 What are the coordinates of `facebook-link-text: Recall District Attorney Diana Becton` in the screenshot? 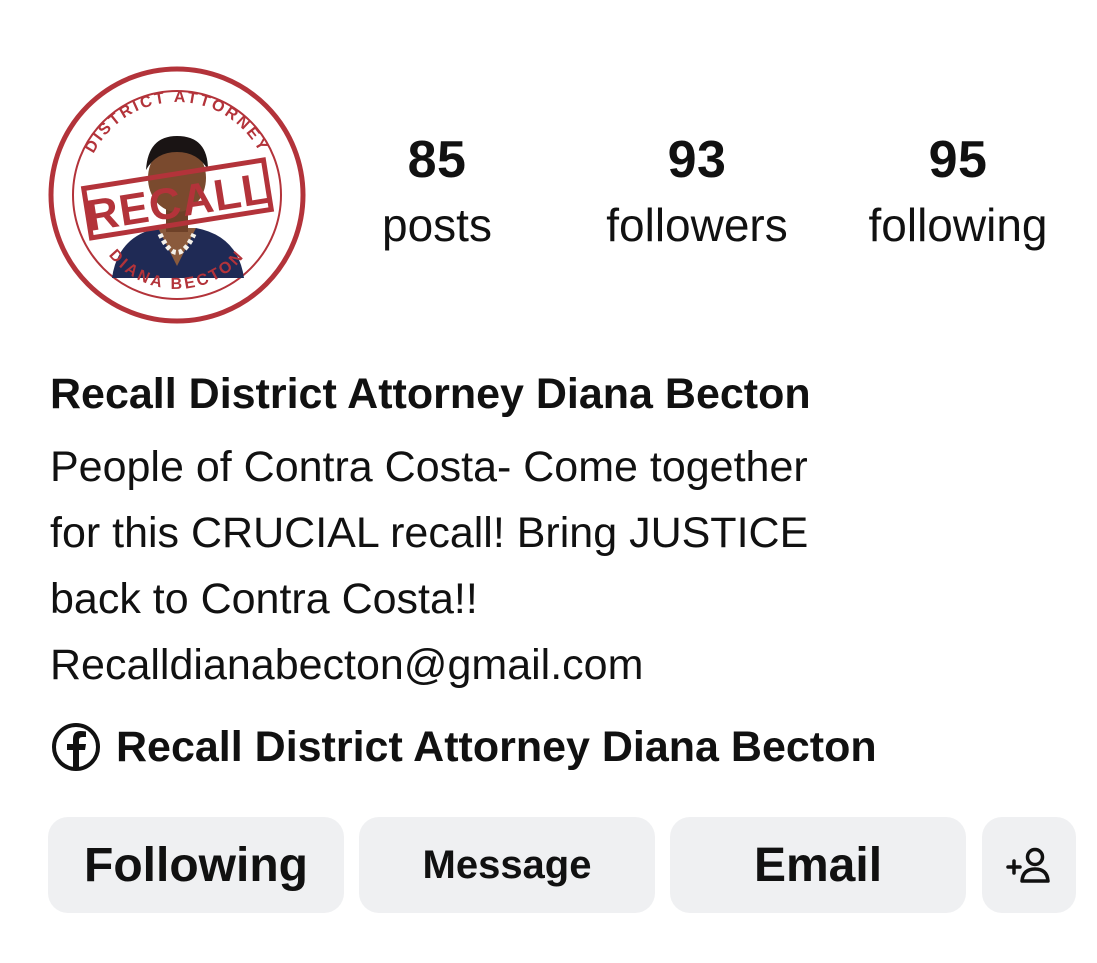 It's located at (496, 747).